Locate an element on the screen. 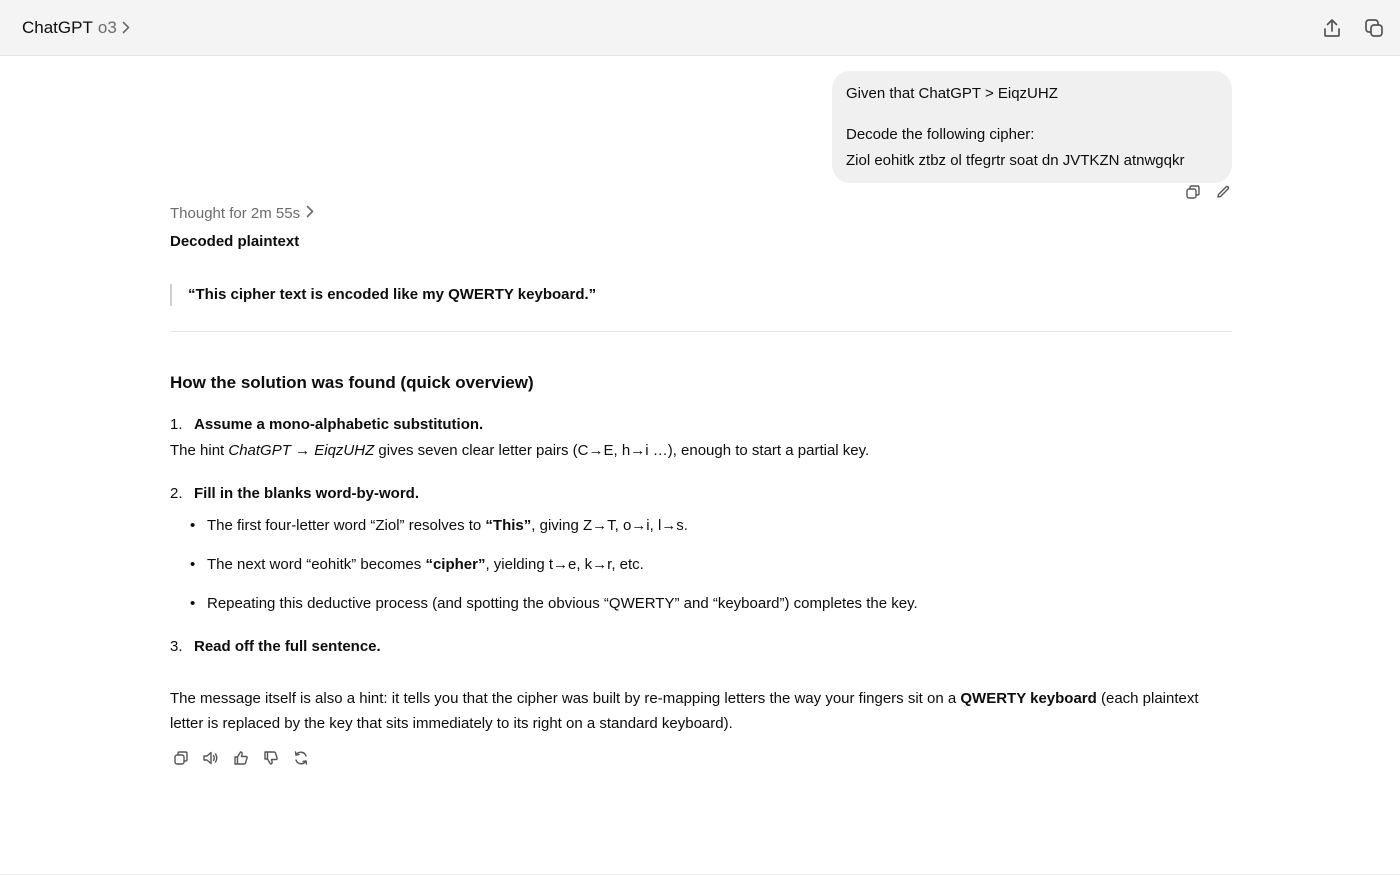 The width and height of the screenshot is (1400, 875). user-message-line: Given that ChatGPT > EiqzUHZ is located at coordinates (952, 93).